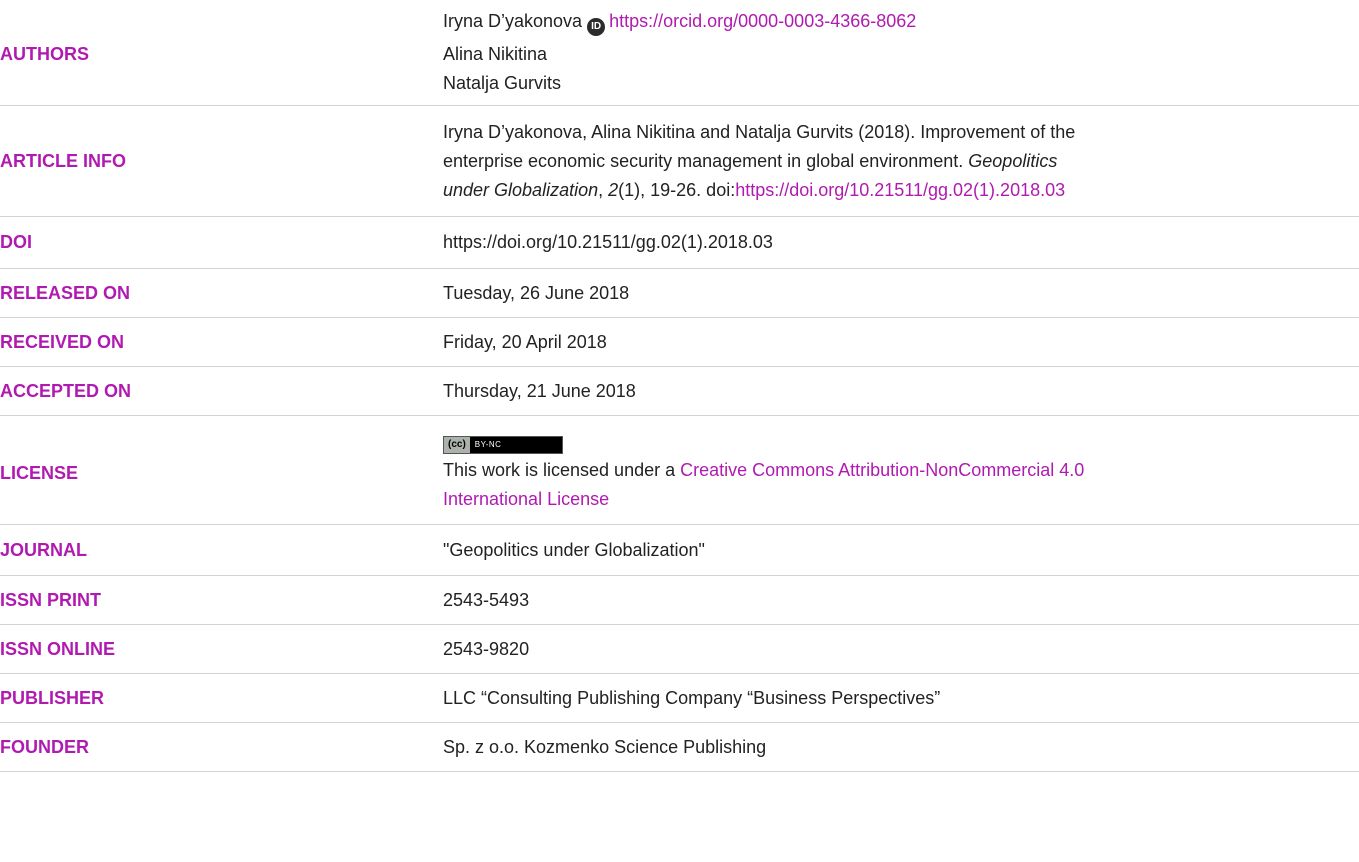 This screenshot has height=862, width=1359. I want to click on accepted-label: ACCEPTED ON, so click(66, 390).